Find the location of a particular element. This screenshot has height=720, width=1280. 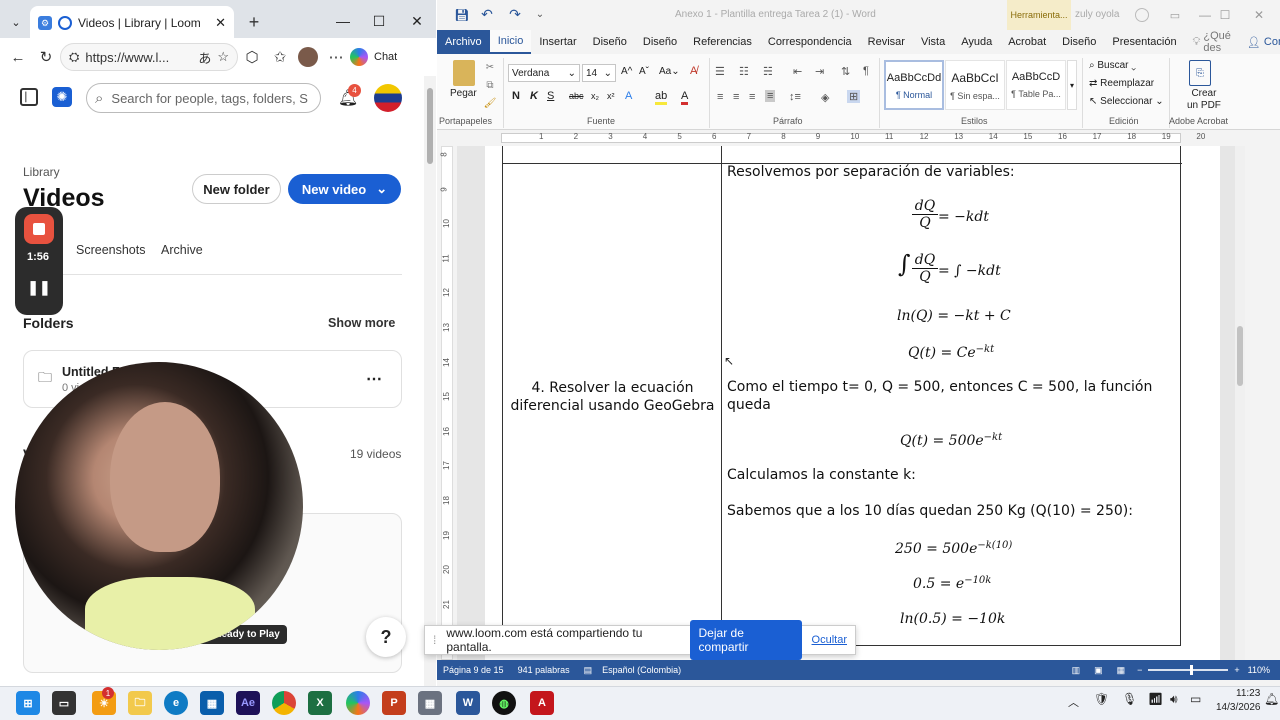

folder-options-icon: ⋯ is located at coordinates (374, 379).